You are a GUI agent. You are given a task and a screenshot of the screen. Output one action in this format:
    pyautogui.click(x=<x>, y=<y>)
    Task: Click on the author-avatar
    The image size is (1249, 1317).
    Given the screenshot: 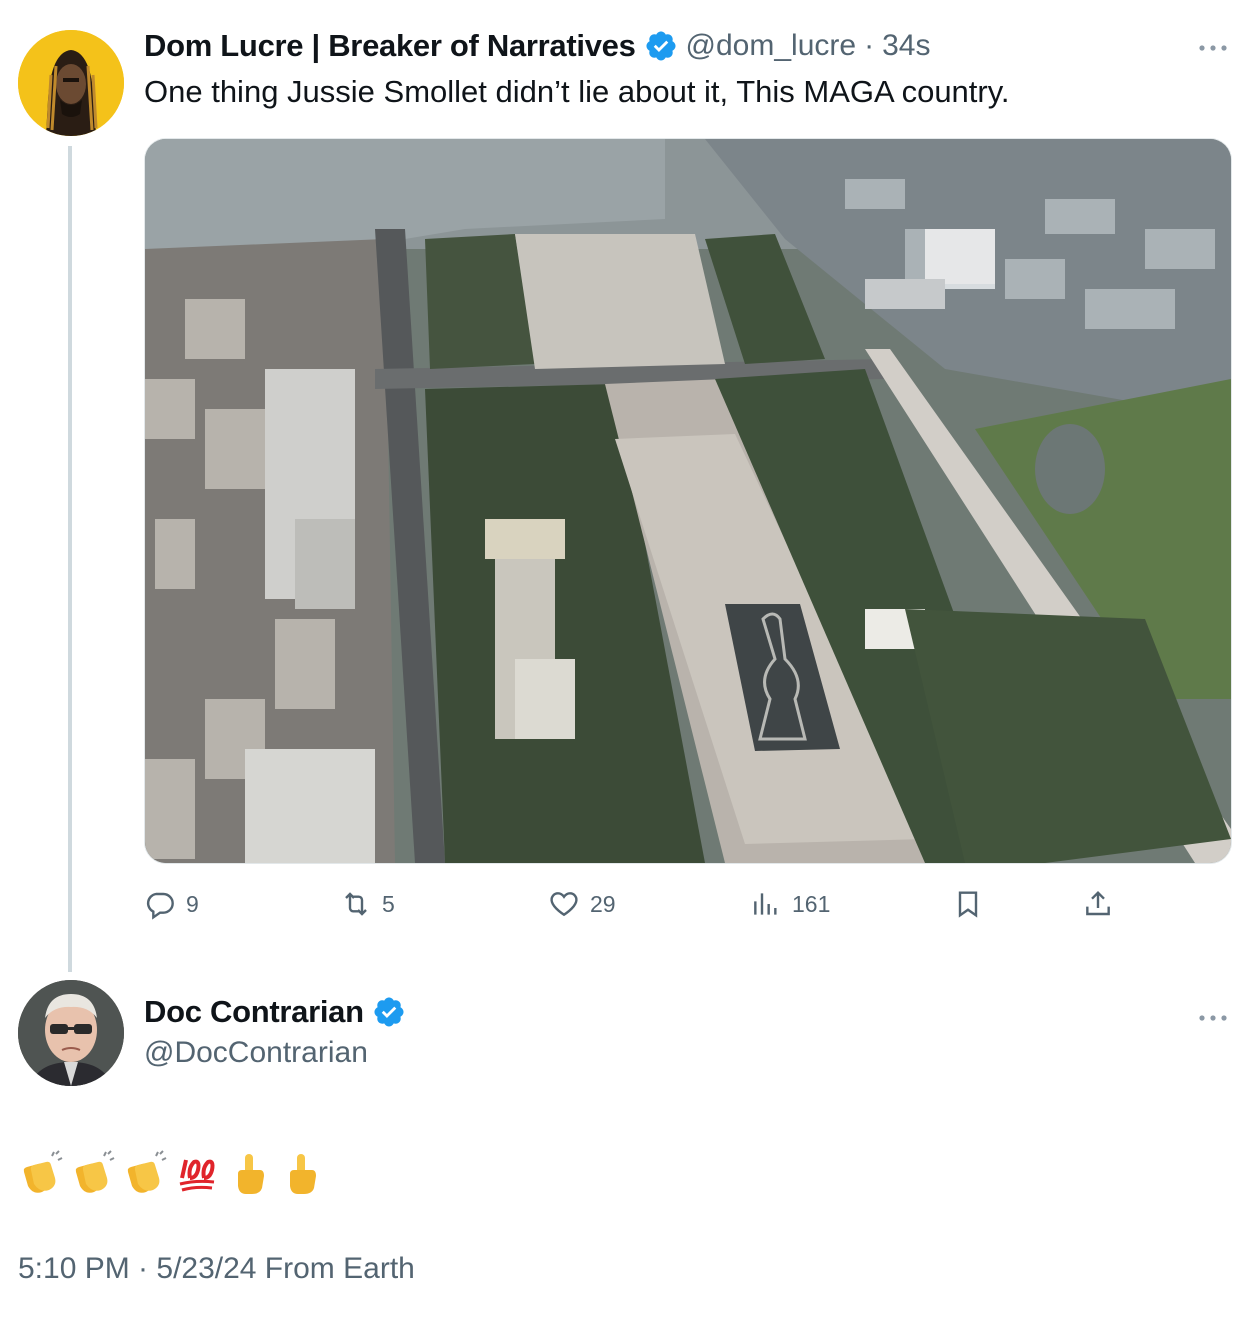 What is the action you would take?
    pyautogui.click(x=71, y=83)
    